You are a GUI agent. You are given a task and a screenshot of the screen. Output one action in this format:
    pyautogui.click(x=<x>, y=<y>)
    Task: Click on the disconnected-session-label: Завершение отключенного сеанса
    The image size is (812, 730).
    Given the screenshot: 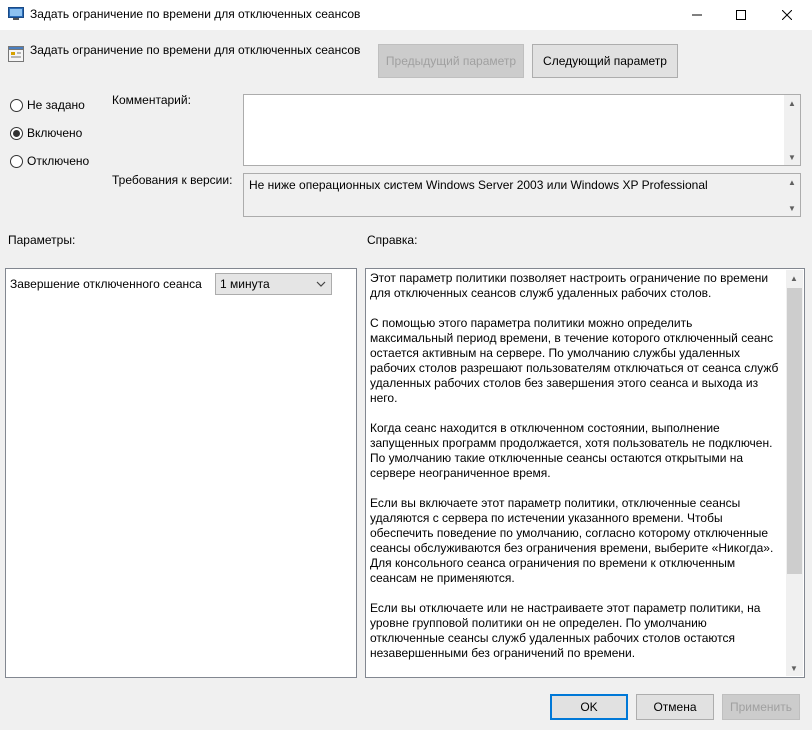 What is the action you would take?
    pyautogui.click(x=106, y=284)
    